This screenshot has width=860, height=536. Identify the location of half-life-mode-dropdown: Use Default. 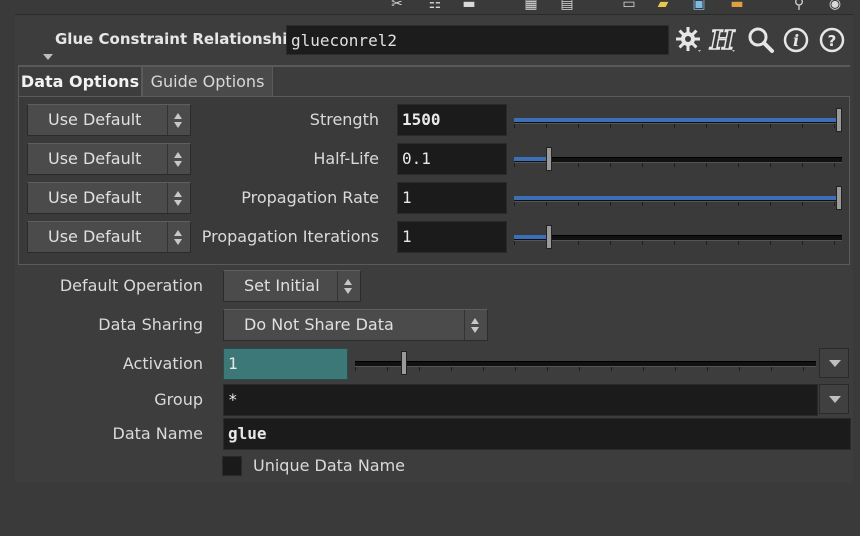
(109, 159).